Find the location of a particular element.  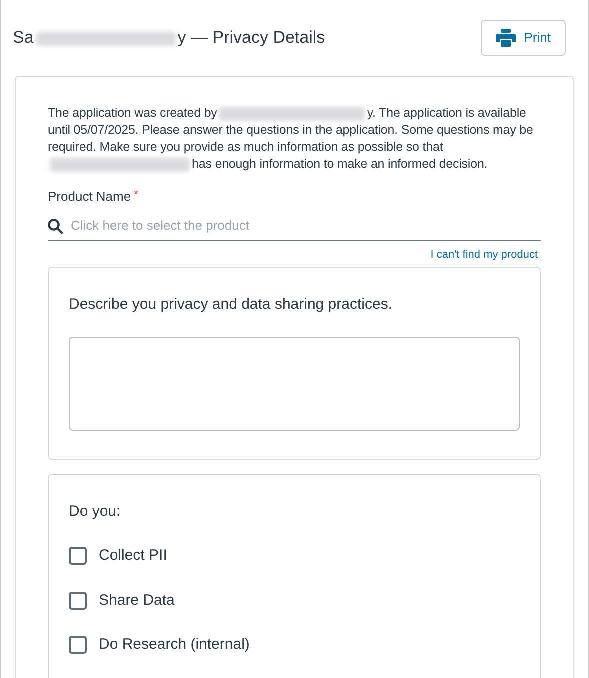

product-search-field: Click here to select the product is located at coordinates (306, 226).